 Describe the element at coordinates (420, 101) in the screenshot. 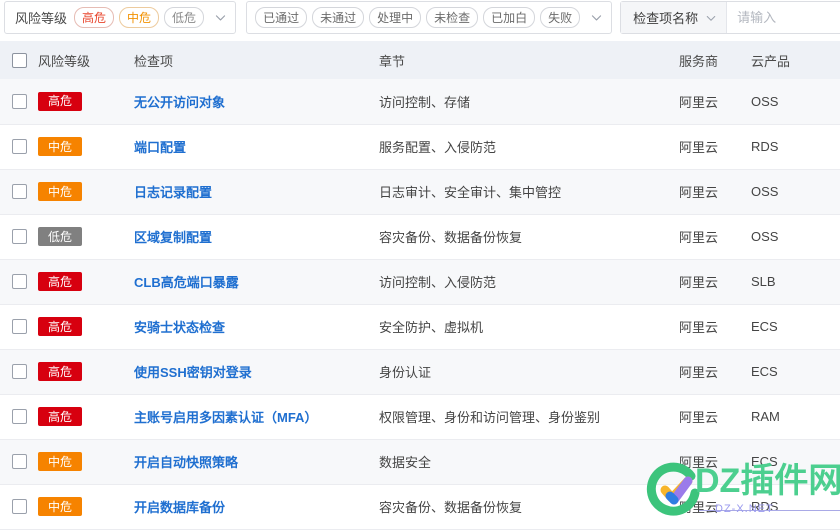

I see `table-row: 高危 无公开访问对象 访问控制、存储 阿里云 OSS` at that location.